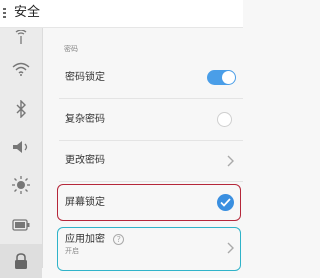  I want to click on password-lock-label: 密码锁定, so click(85, 77).